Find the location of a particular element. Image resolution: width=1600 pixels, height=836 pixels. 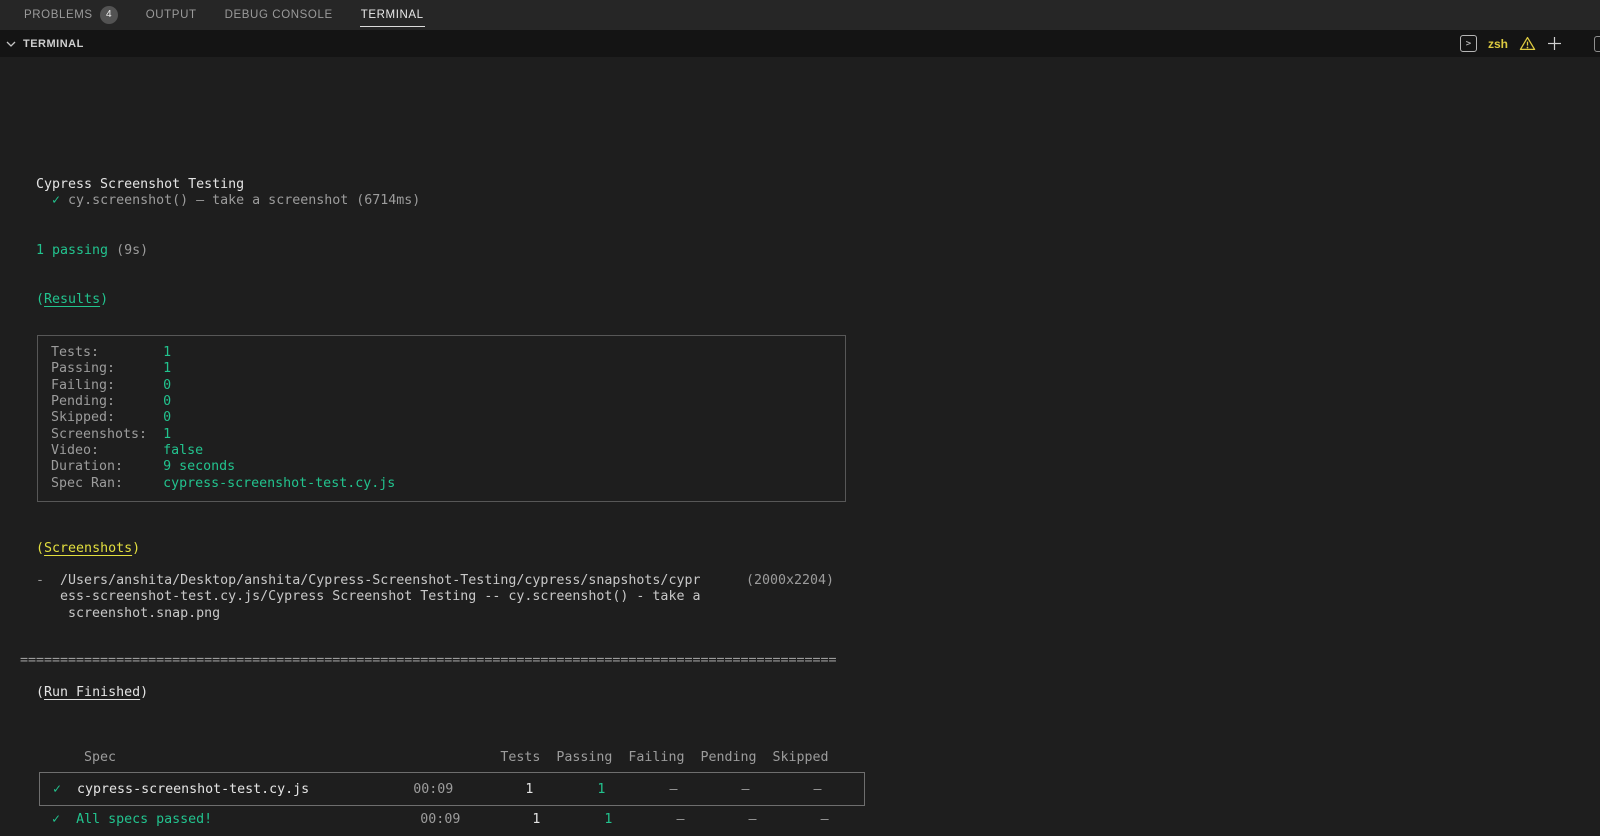

panel-tab-bar: PROBLEMS 4 OUTPUT DEBUG CONSOLE TERMINAL is located at coordinates (800, 15).